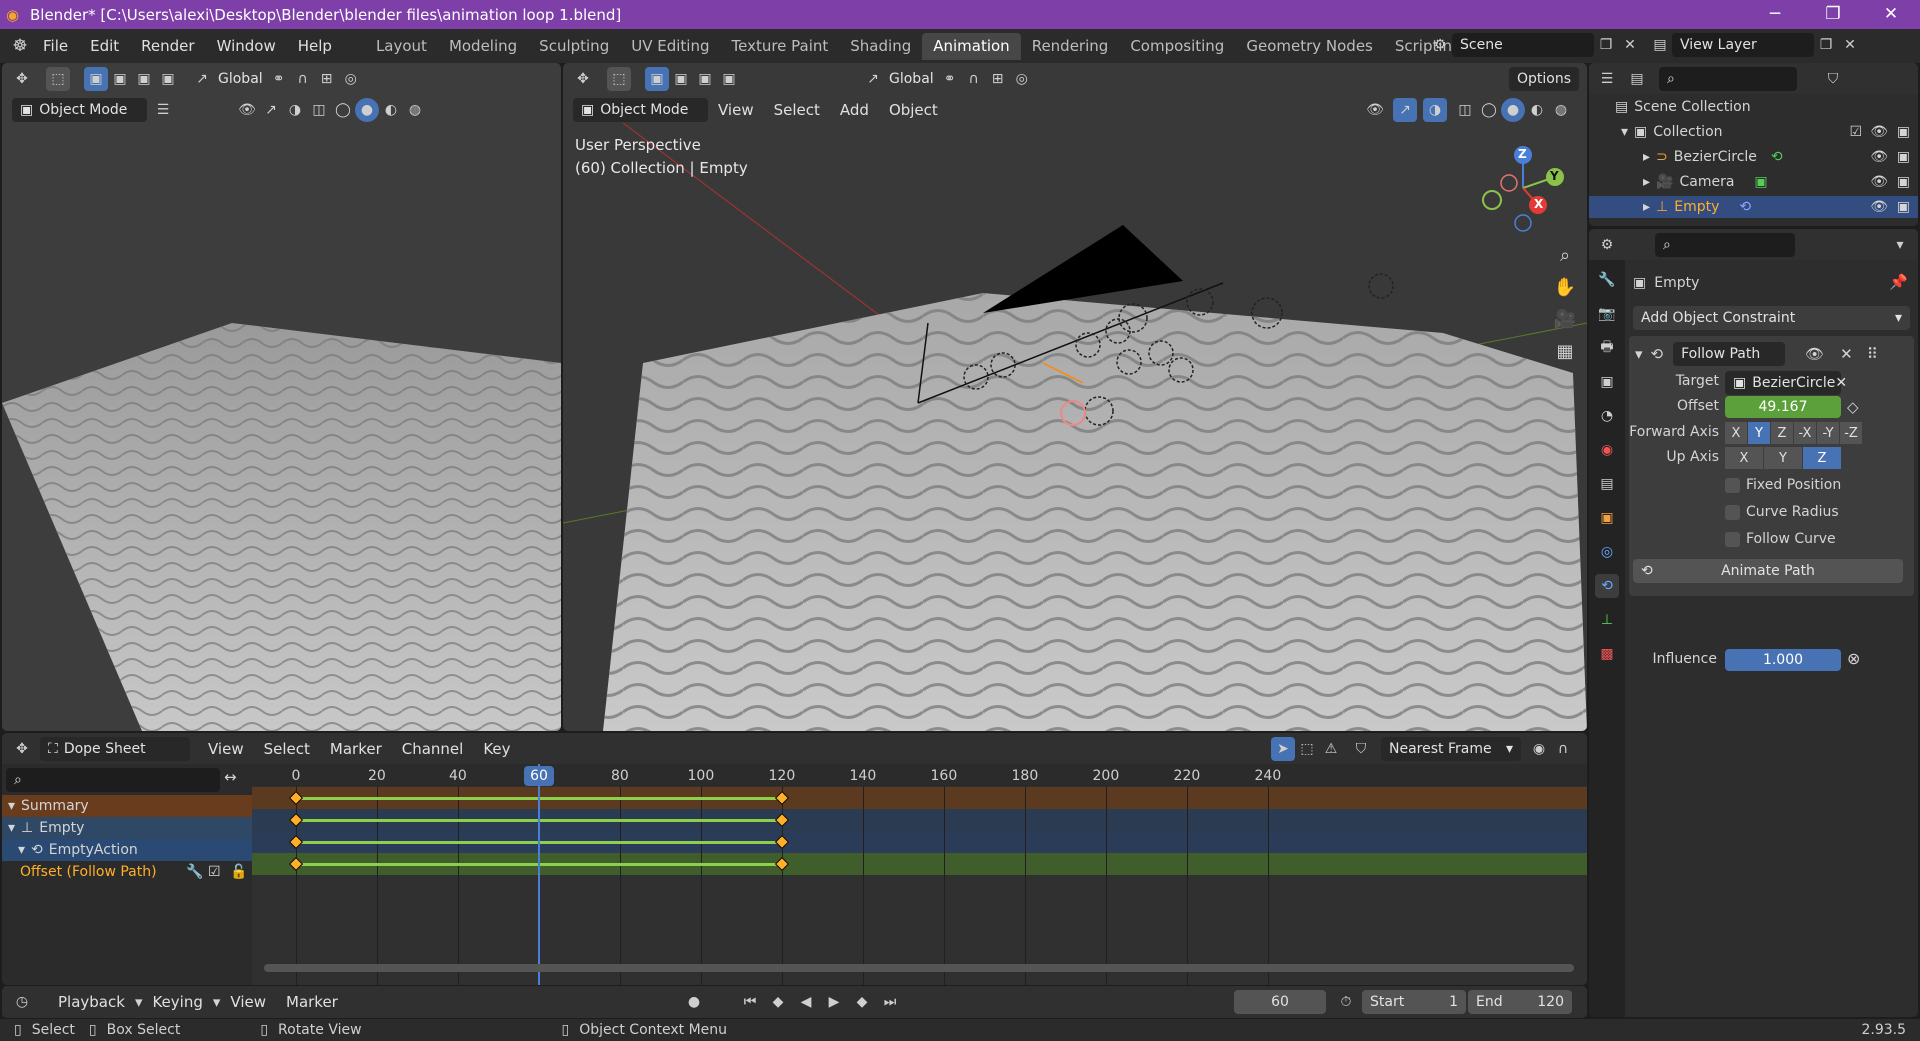 Image resolution: width=1920 pixels, height=1041 pixels. What do you see at coordinates (862, 1002) in the screenshot?
I see `next-keyframe-icon: ◆` at bounding box center [862, 1002].